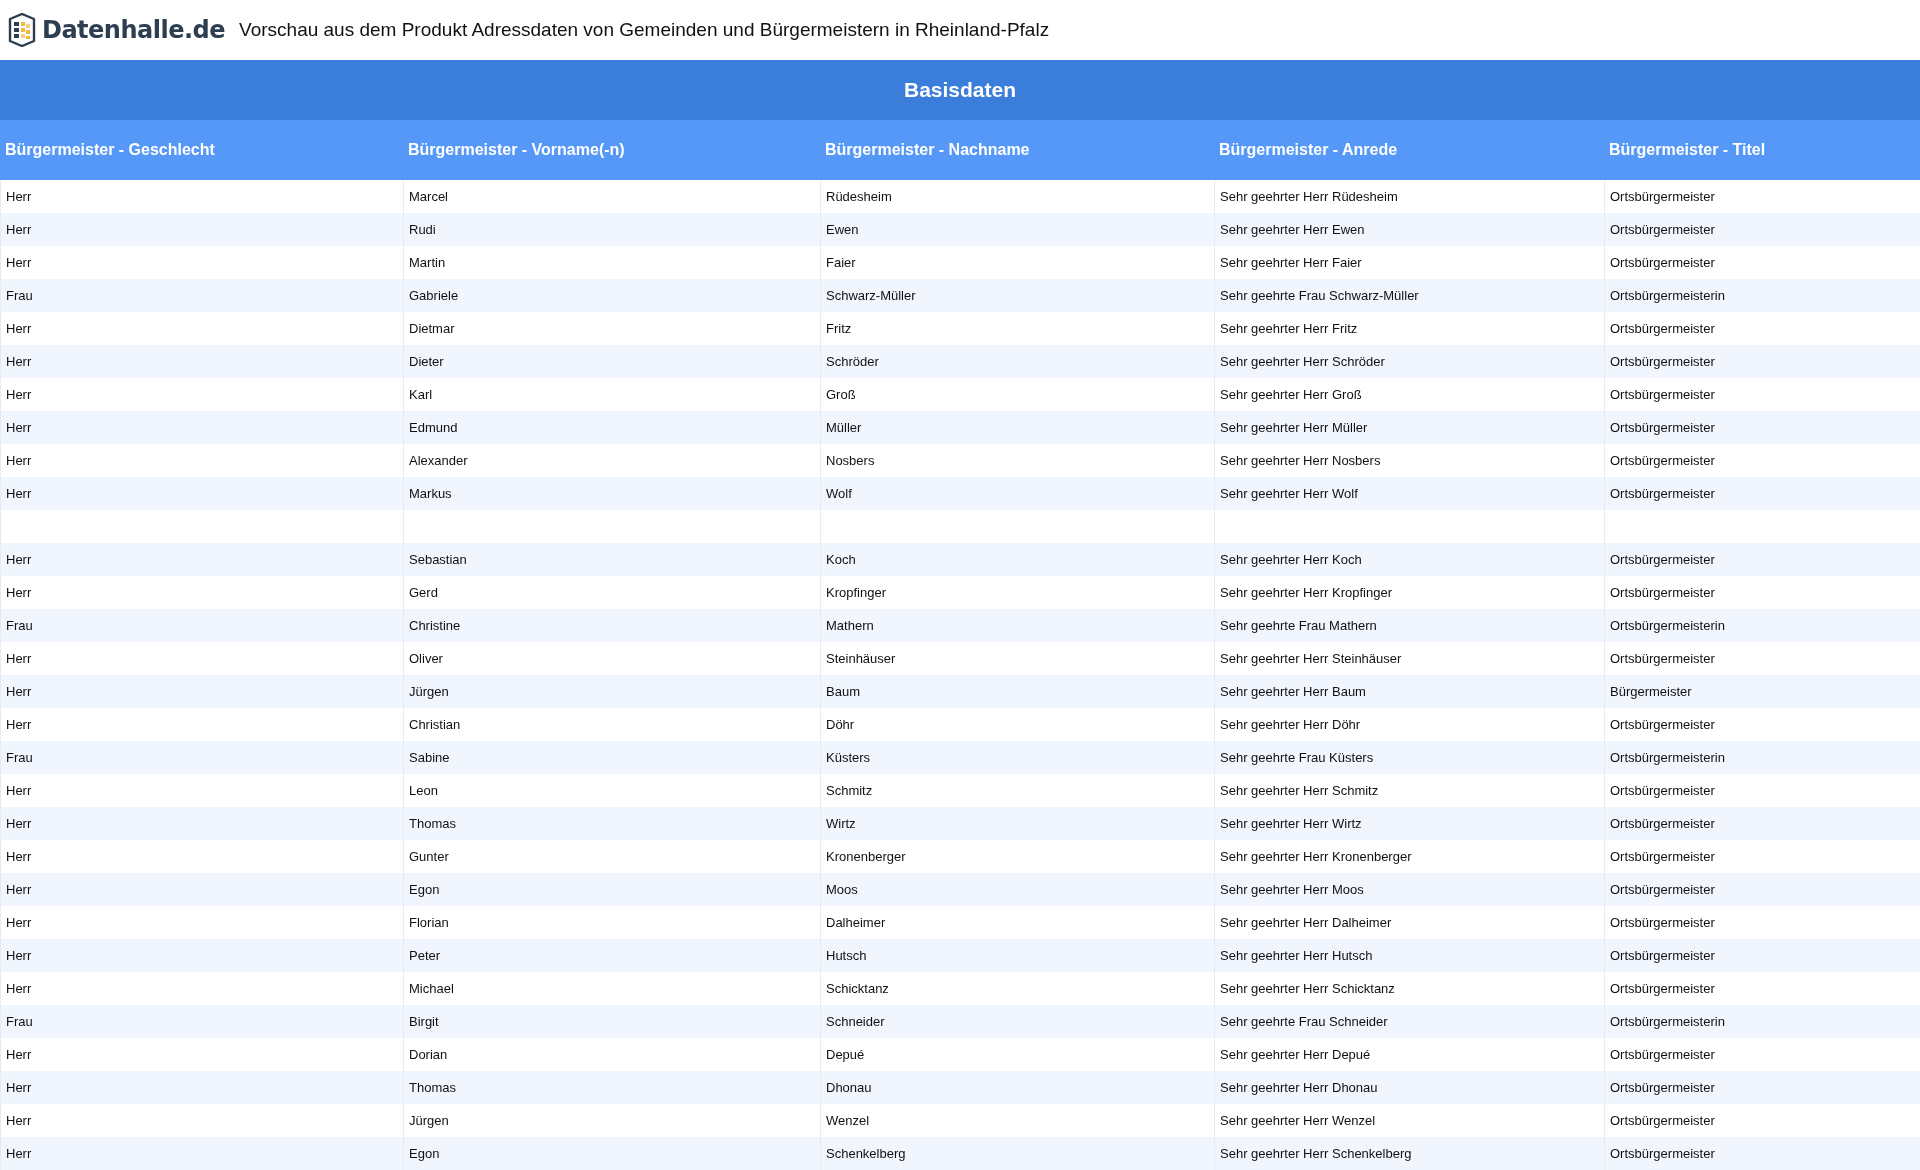 The image size is (1920, 1170). I want to click on table-cell: Schenkelberg, so click(1017, 1153).